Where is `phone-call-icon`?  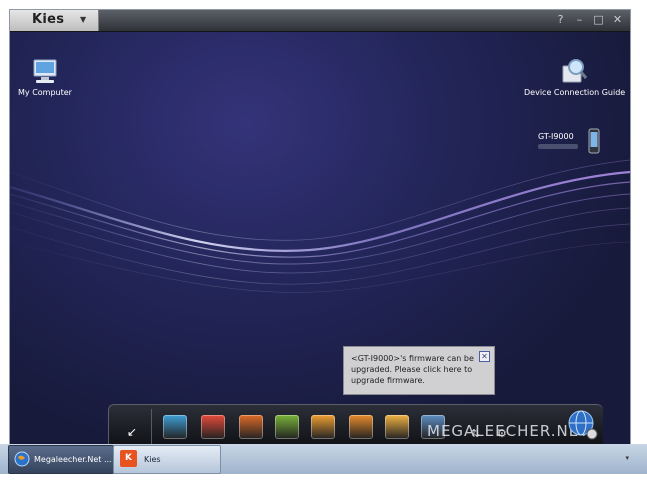 phone-call-icon is located at coordinates (251, 427).